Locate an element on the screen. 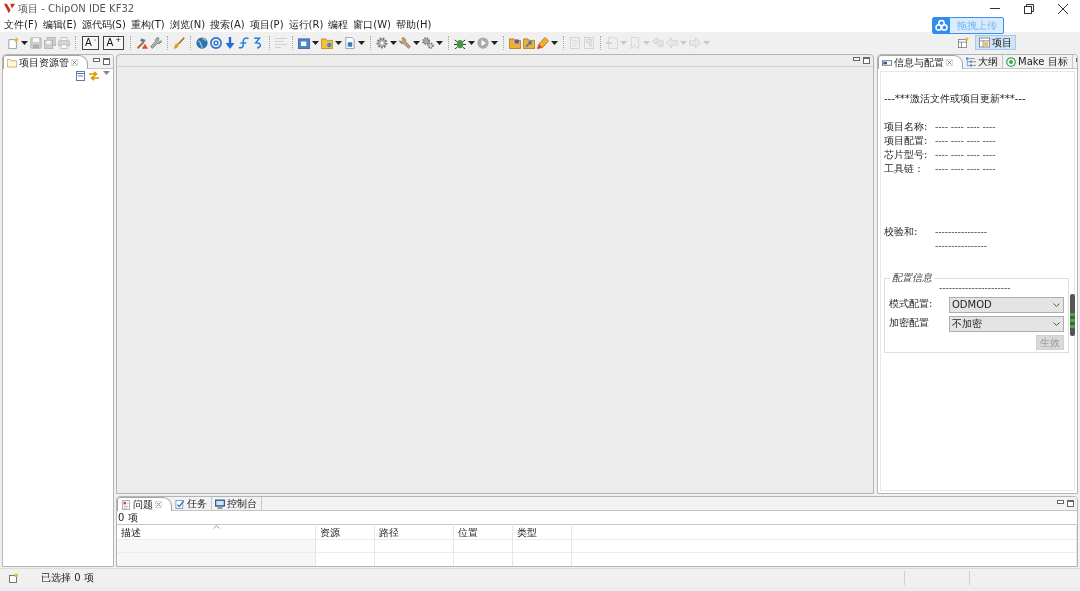 This screenshot has height=591, width=1080. item-count: 0 项 is located at coordinates (128, 517).